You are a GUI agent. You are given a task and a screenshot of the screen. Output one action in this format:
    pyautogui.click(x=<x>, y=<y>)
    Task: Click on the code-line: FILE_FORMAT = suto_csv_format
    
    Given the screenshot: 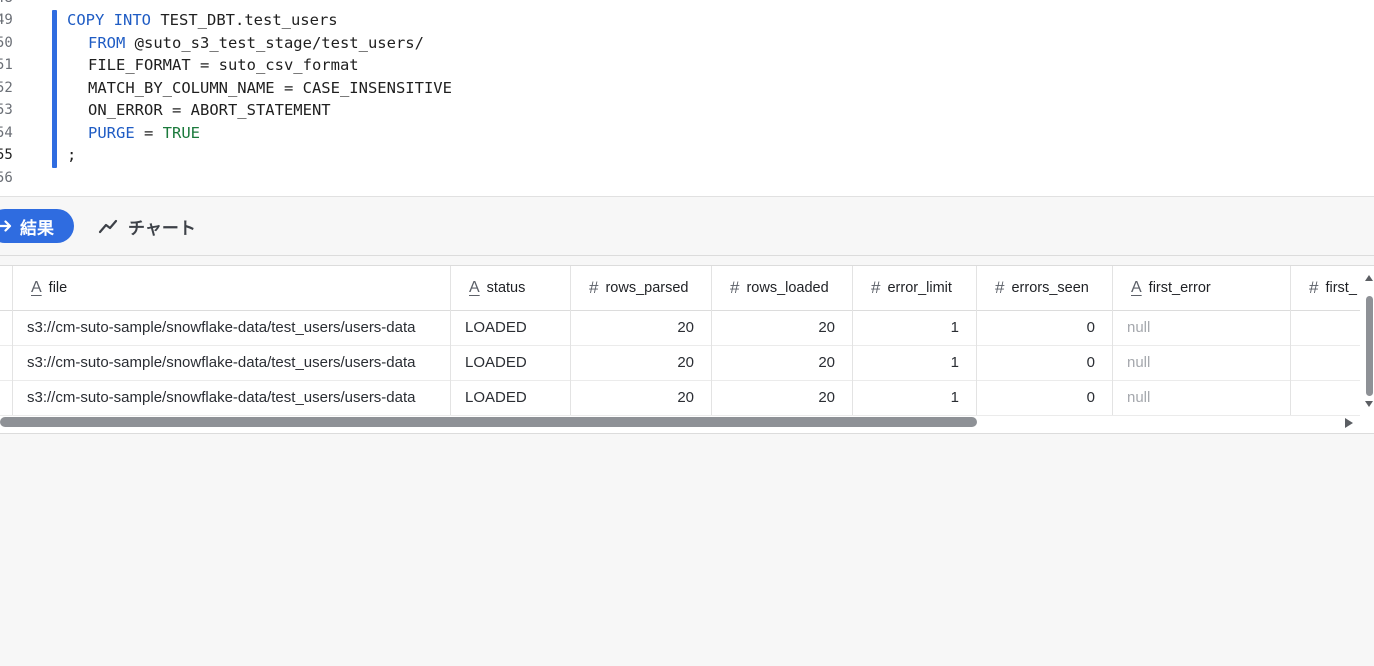 What is the action you would take?
    pyautogui.click(x=223, y=65)
    